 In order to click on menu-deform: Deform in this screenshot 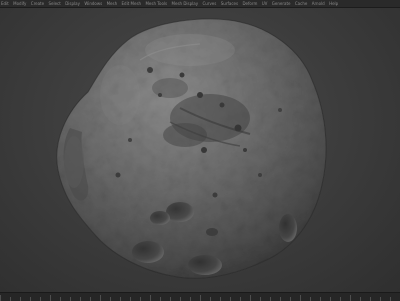, I will do `click(251, 3)`.